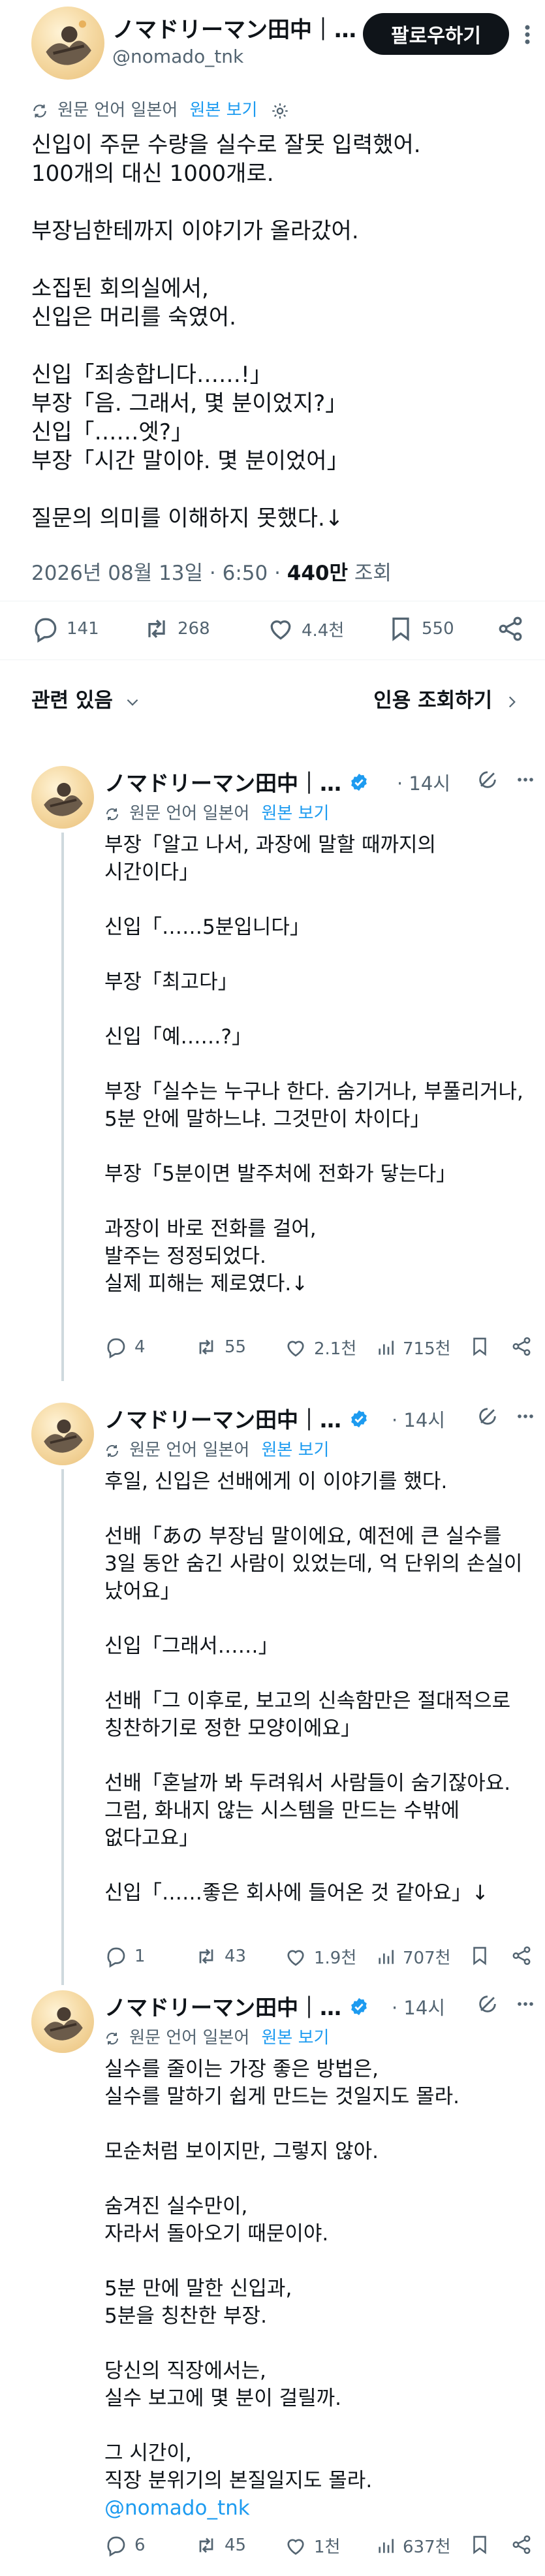  Describe the element at coordinates (312, 2546) in the screenshot. I see `like-button: 1천` at that location.